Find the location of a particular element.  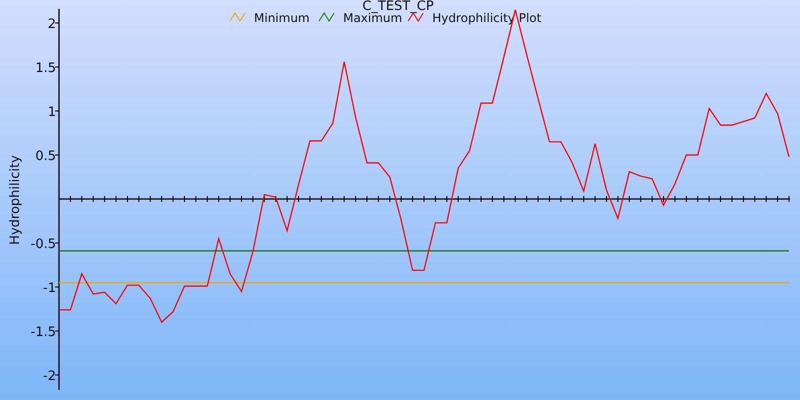

y-tick-label: 2 is located at coordinates (52, 24).